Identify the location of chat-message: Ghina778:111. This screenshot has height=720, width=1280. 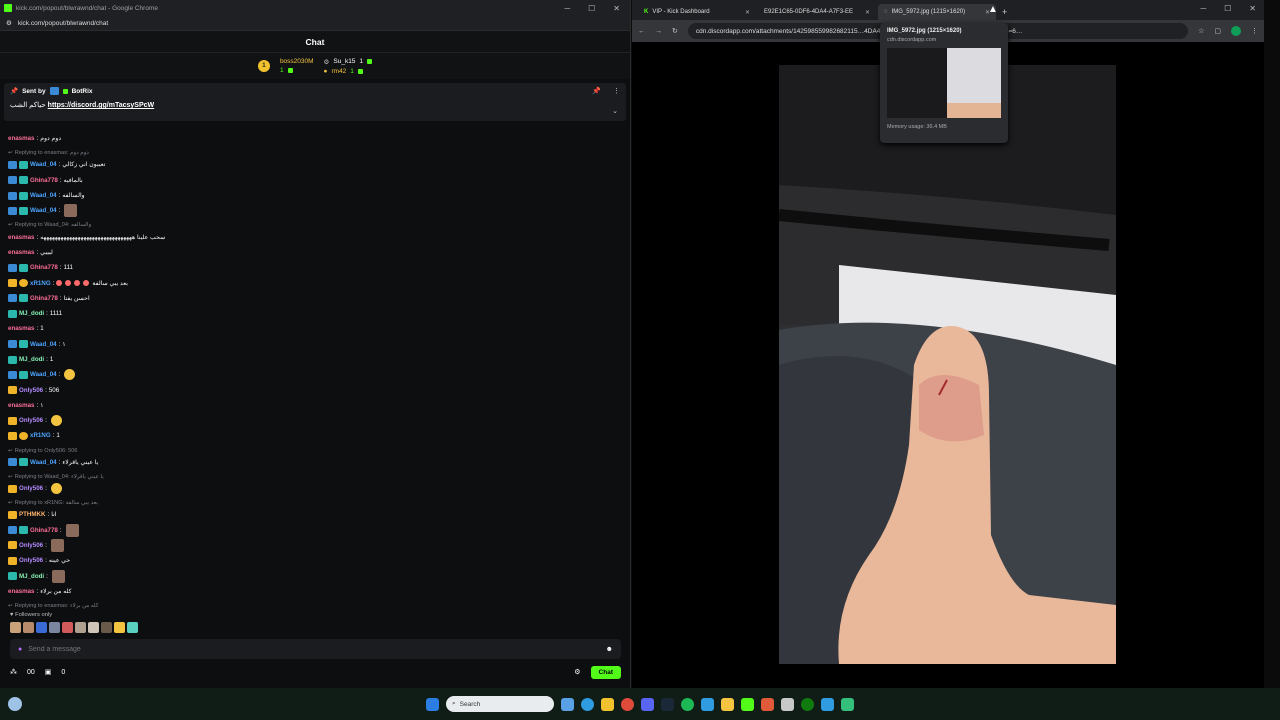
(316, 267).